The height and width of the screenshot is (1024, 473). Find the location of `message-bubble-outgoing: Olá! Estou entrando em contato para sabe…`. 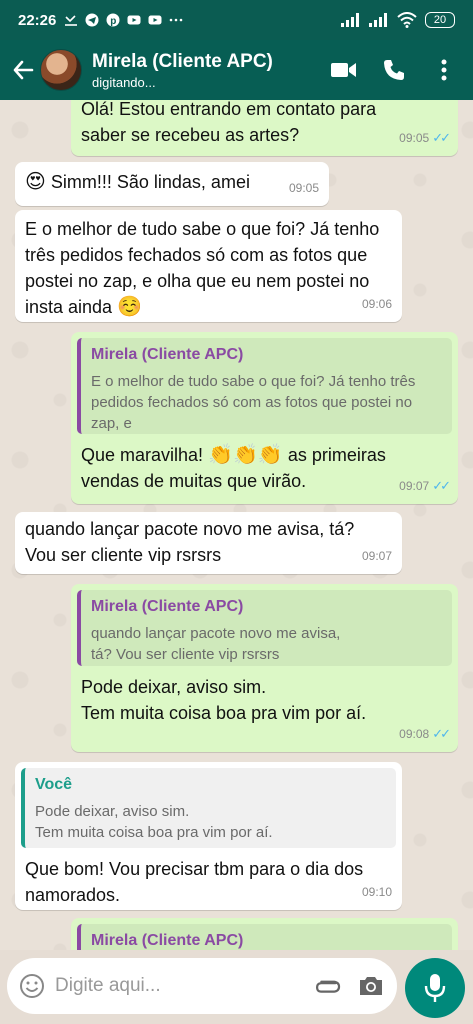

message-bubble-outgoing: Olá! Estou entrando em contato para sabe… is located at coordinates (264, 128).